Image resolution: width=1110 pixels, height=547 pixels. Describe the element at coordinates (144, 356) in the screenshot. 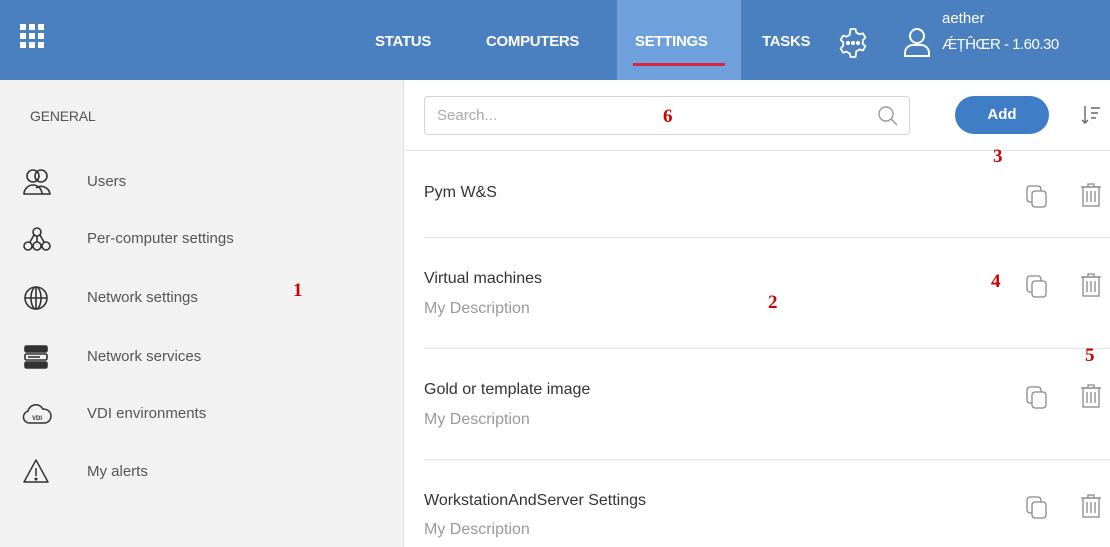

I see `sidebar-item-label: Network services` at that location.